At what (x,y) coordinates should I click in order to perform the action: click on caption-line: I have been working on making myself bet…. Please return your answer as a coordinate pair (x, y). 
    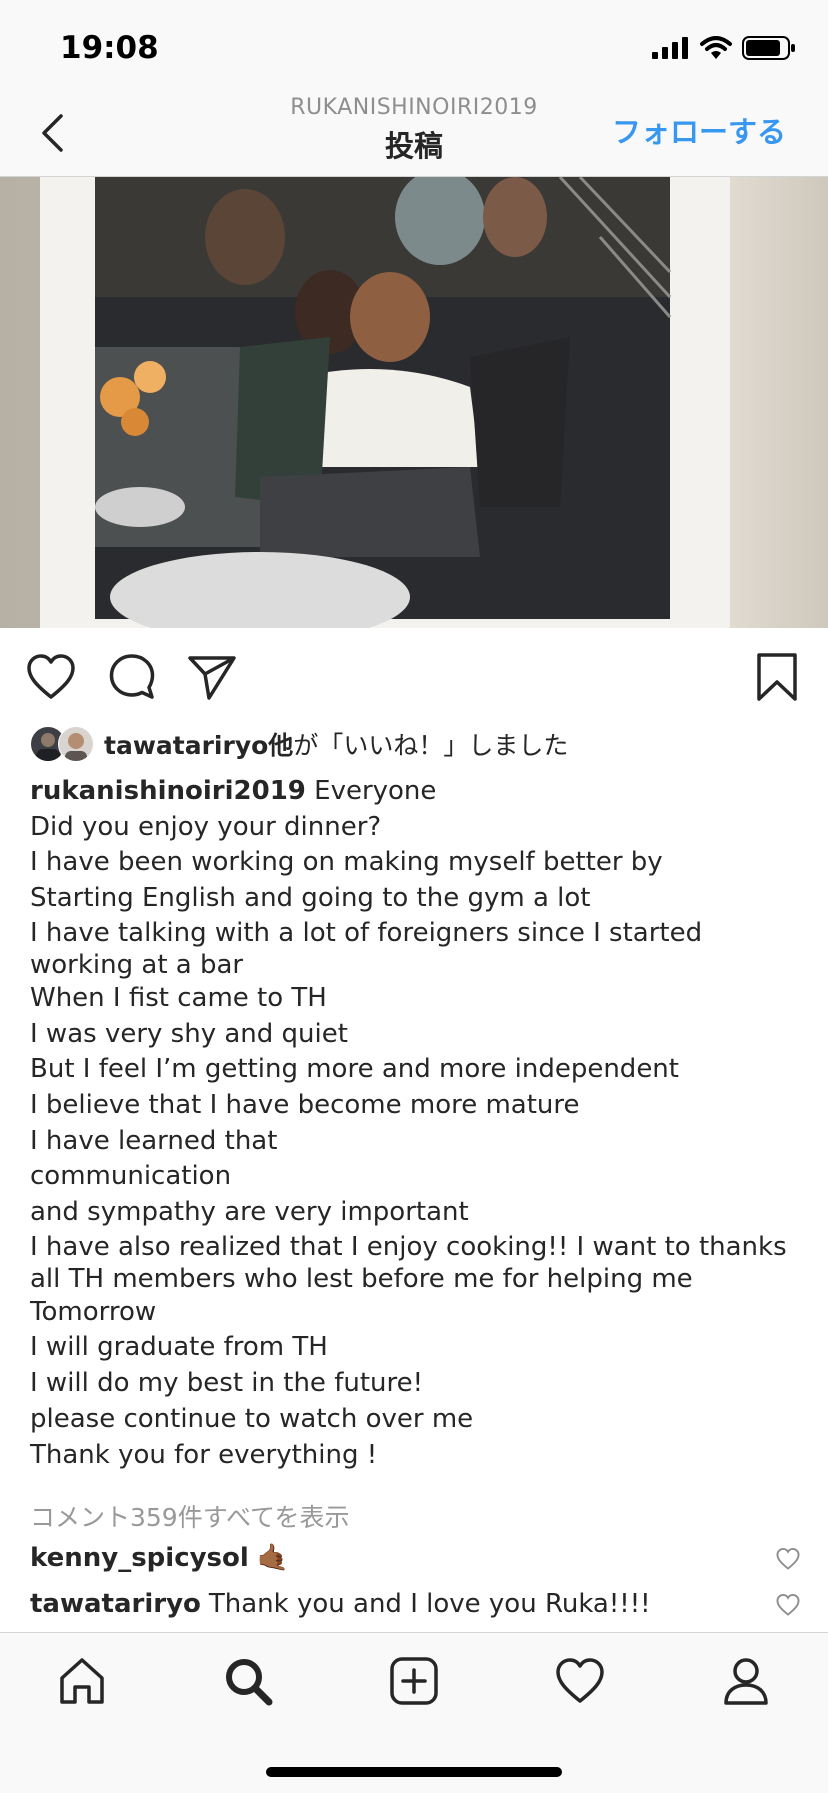
    Looking at the image, I should click on (346, 862).